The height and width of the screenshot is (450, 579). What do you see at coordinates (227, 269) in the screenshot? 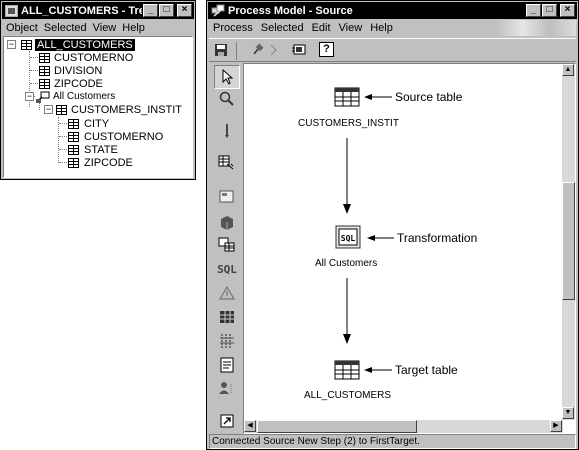
I see `sql-icon: SQL` at bounding box center [227, 269].